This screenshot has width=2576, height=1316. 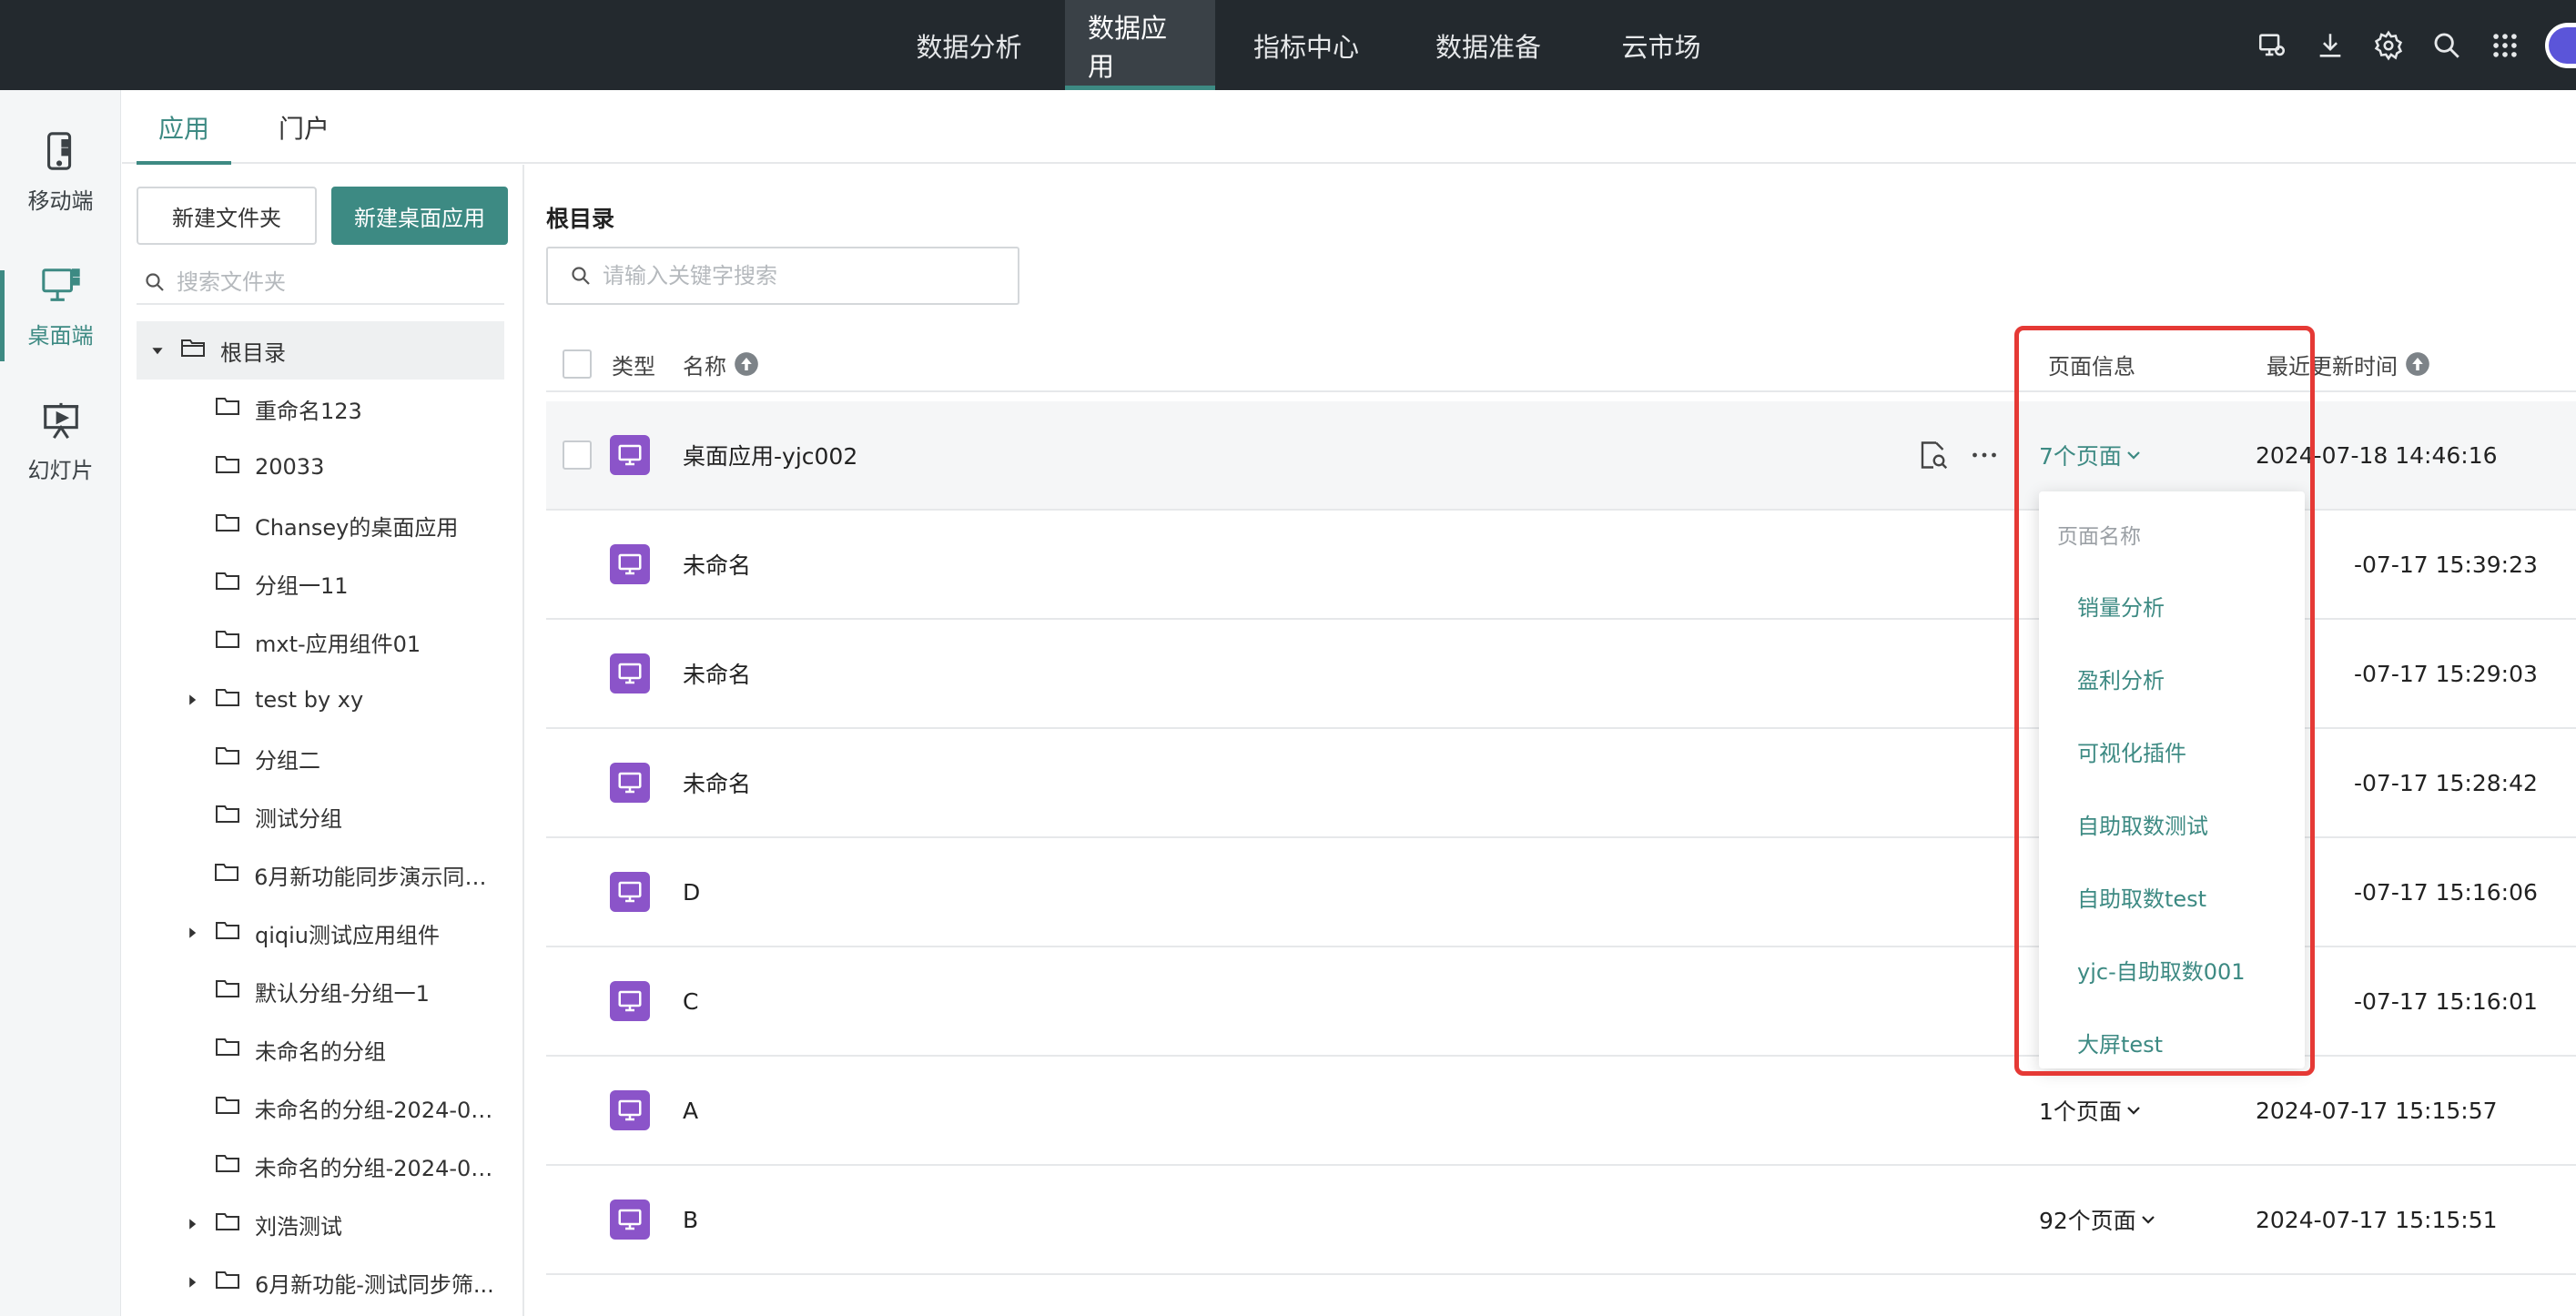 I want to click on dropdown-header: 页面名称, so click(x=2099, y=537).